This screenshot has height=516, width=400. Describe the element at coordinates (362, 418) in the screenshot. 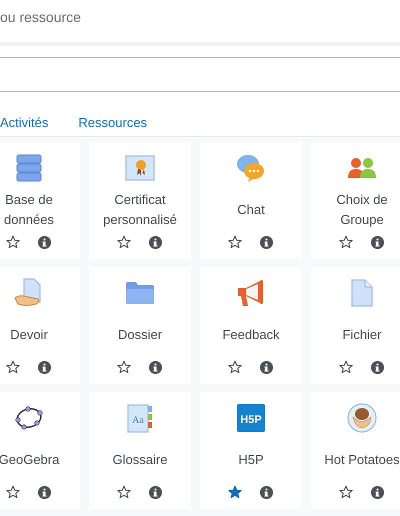

I see `hand-potato-icon` at that location.